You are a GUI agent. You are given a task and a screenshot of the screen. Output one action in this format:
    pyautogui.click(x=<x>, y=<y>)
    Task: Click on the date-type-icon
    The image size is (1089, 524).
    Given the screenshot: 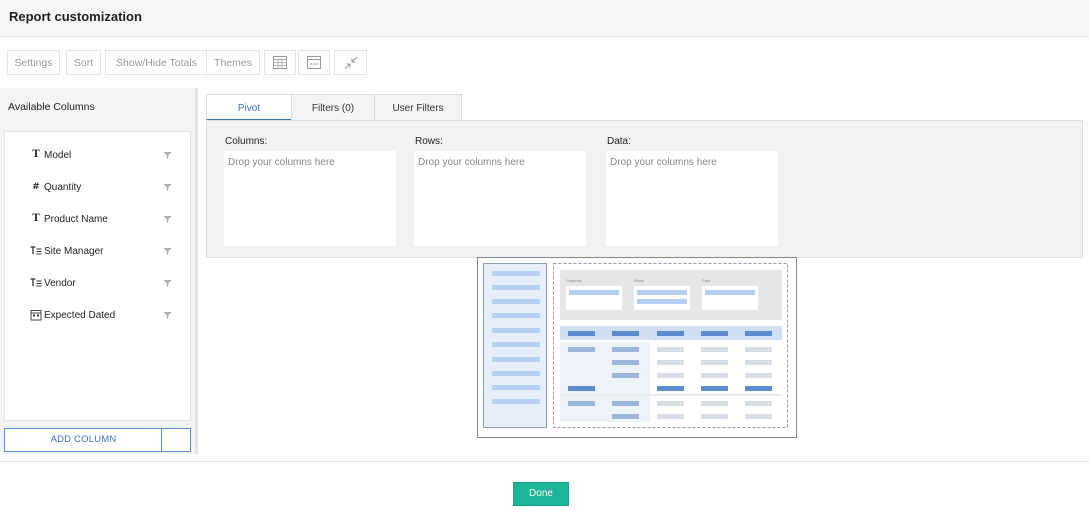 What is the action you would take?
    pyautogui.click(x=36, y=315)
    